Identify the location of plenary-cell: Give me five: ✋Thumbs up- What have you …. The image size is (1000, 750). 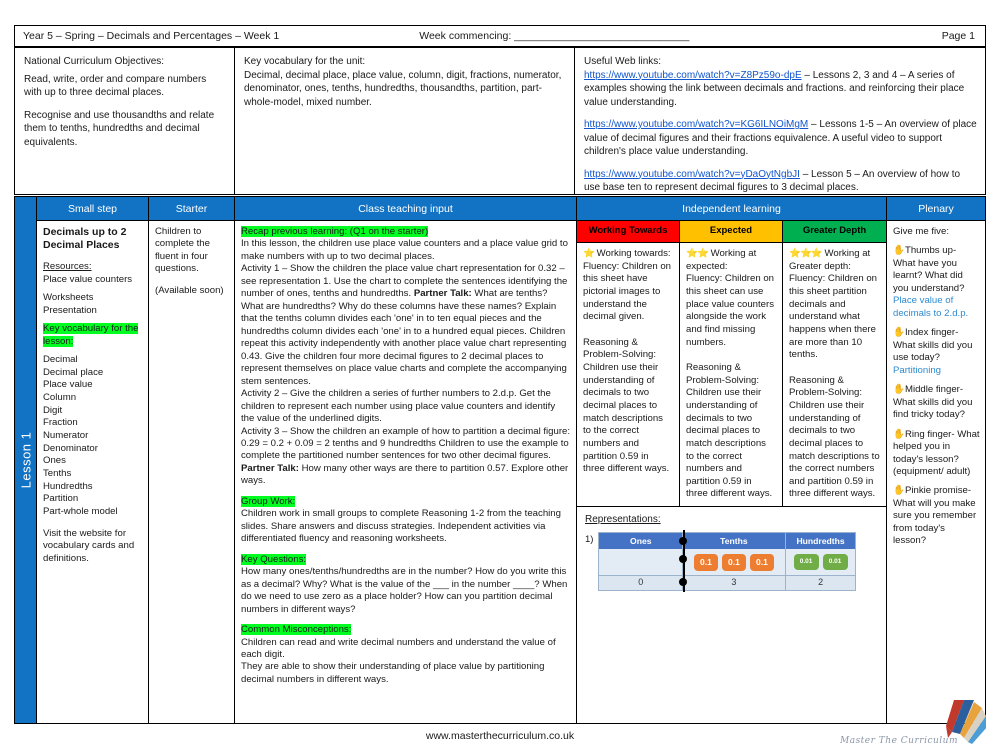
(936, 472).